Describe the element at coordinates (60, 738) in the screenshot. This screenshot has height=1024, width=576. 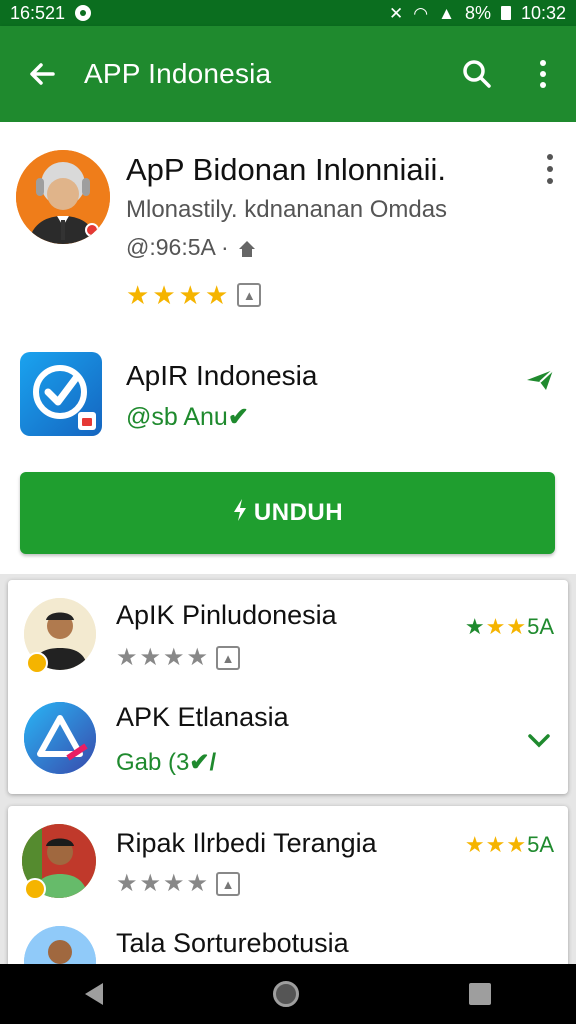
I see `list-item-avatar` at that location.